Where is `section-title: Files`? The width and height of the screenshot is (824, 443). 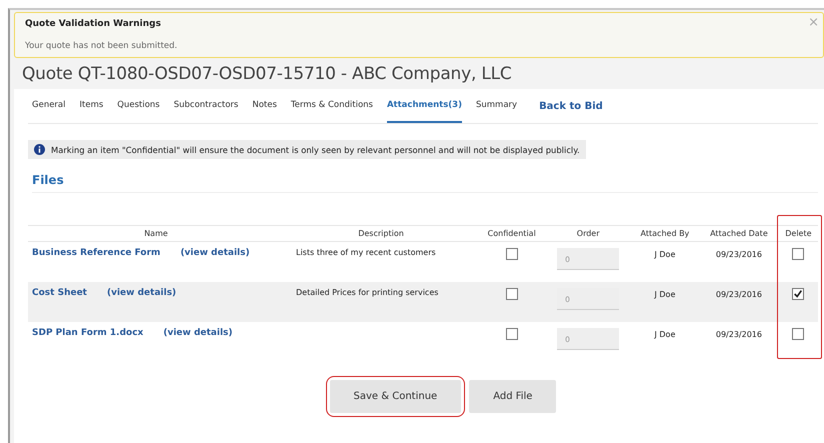 section-title: Files is located at coordinates (425, 183).